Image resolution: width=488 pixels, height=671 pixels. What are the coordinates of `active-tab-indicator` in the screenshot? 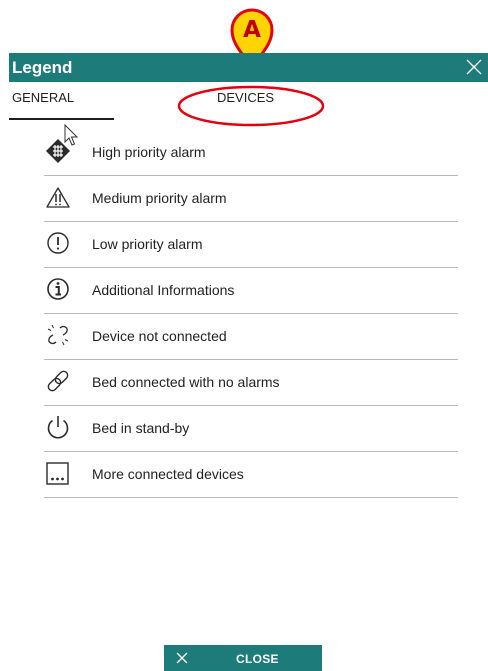 It's located at (61, 119).